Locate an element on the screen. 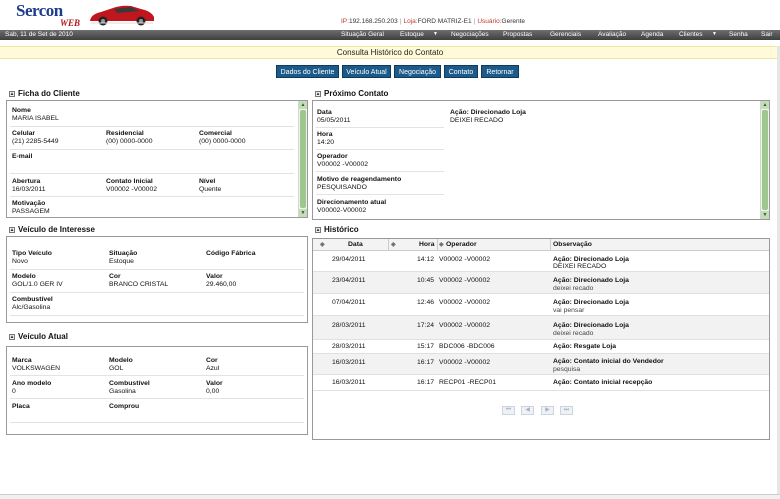  nav-situacao-geral: Situação Geral is located at coordinates (362, 34).